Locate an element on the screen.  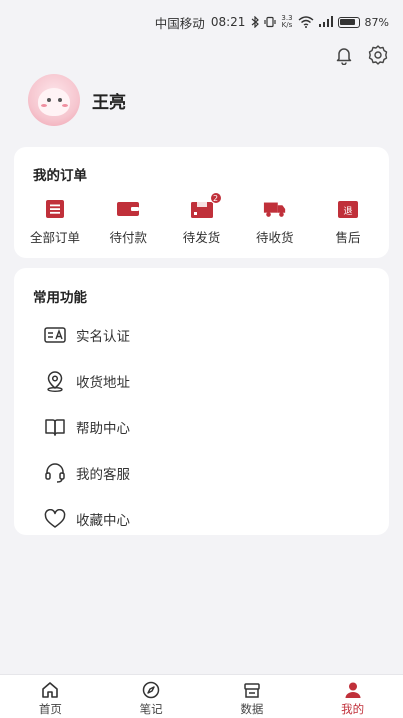
signal-icon is located at coordinates (325, 21).